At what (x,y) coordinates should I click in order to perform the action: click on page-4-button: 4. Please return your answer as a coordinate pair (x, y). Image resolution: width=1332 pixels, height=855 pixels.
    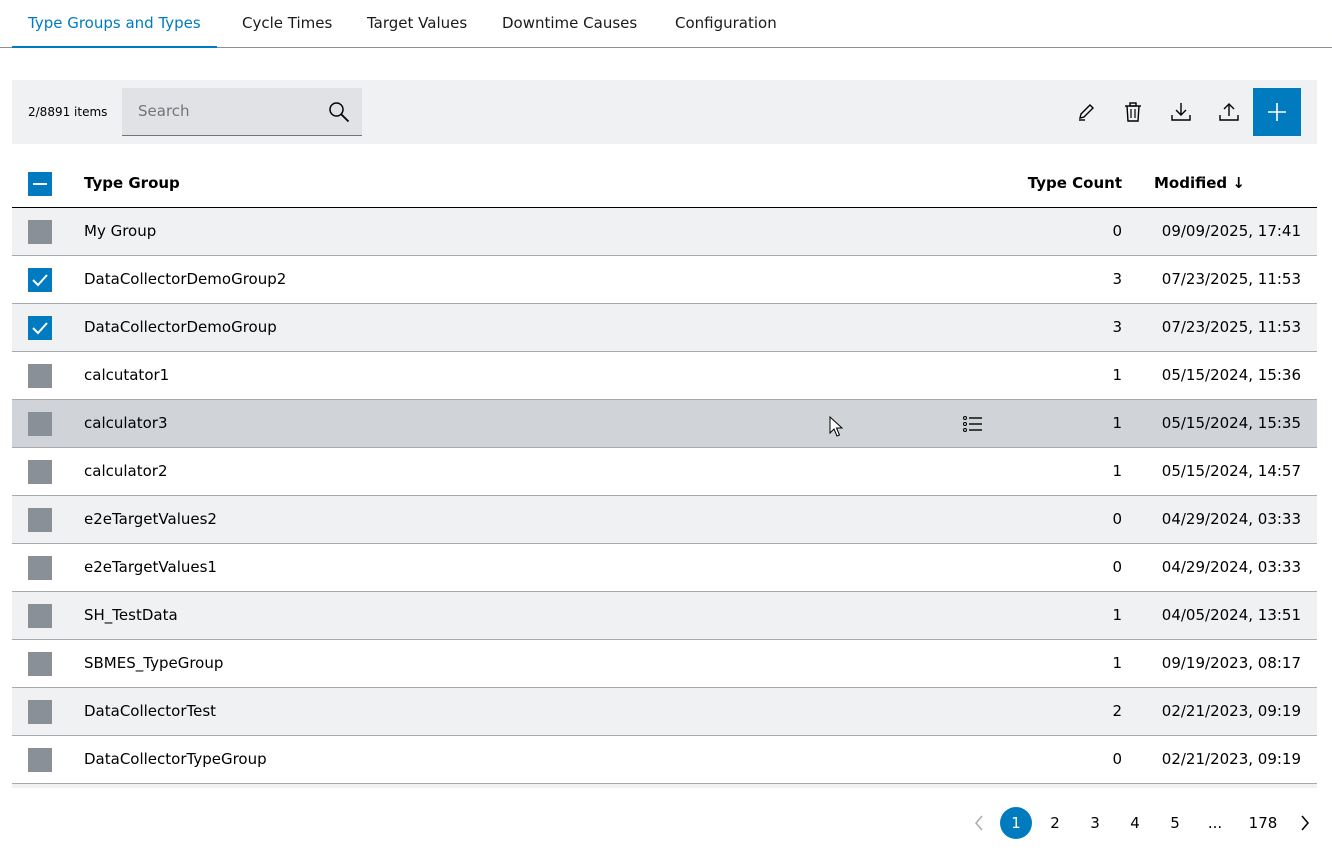
    Looking at the image, I should click on (1135, 823).